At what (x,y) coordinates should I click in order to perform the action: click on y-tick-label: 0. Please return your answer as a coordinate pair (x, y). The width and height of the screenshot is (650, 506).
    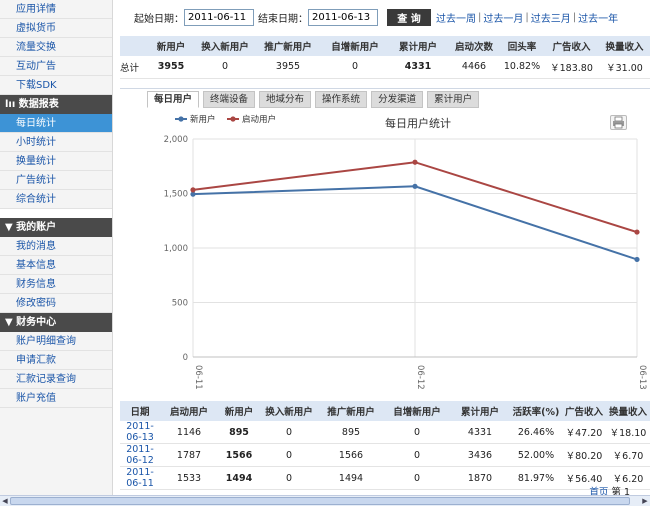
    Looking at the image, I should click on (185, 358).